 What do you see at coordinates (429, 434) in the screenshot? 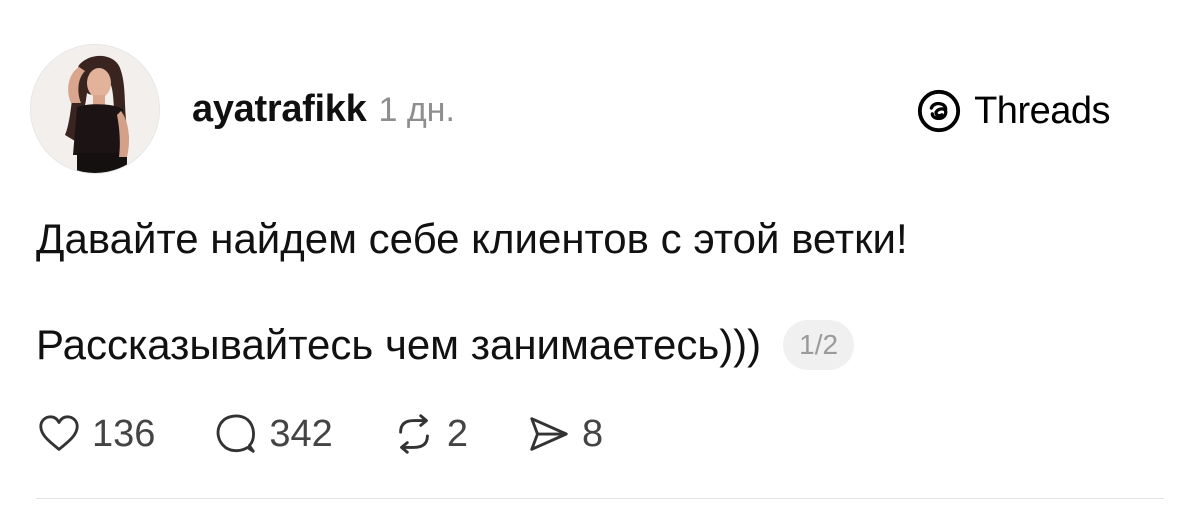
I see `repost-button: 2` at bounding box center [429, 434].